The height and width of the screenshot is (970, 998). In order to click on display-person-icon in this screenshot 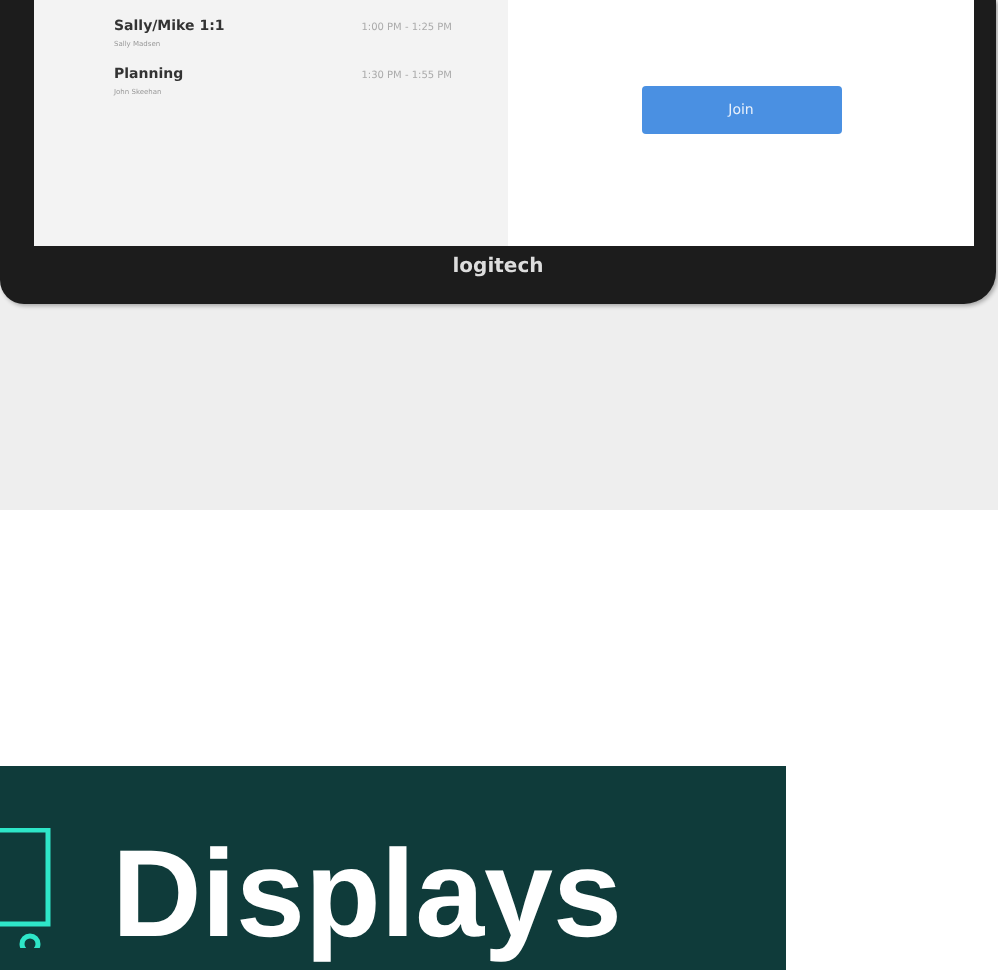, I will do `click(26, 888)`.